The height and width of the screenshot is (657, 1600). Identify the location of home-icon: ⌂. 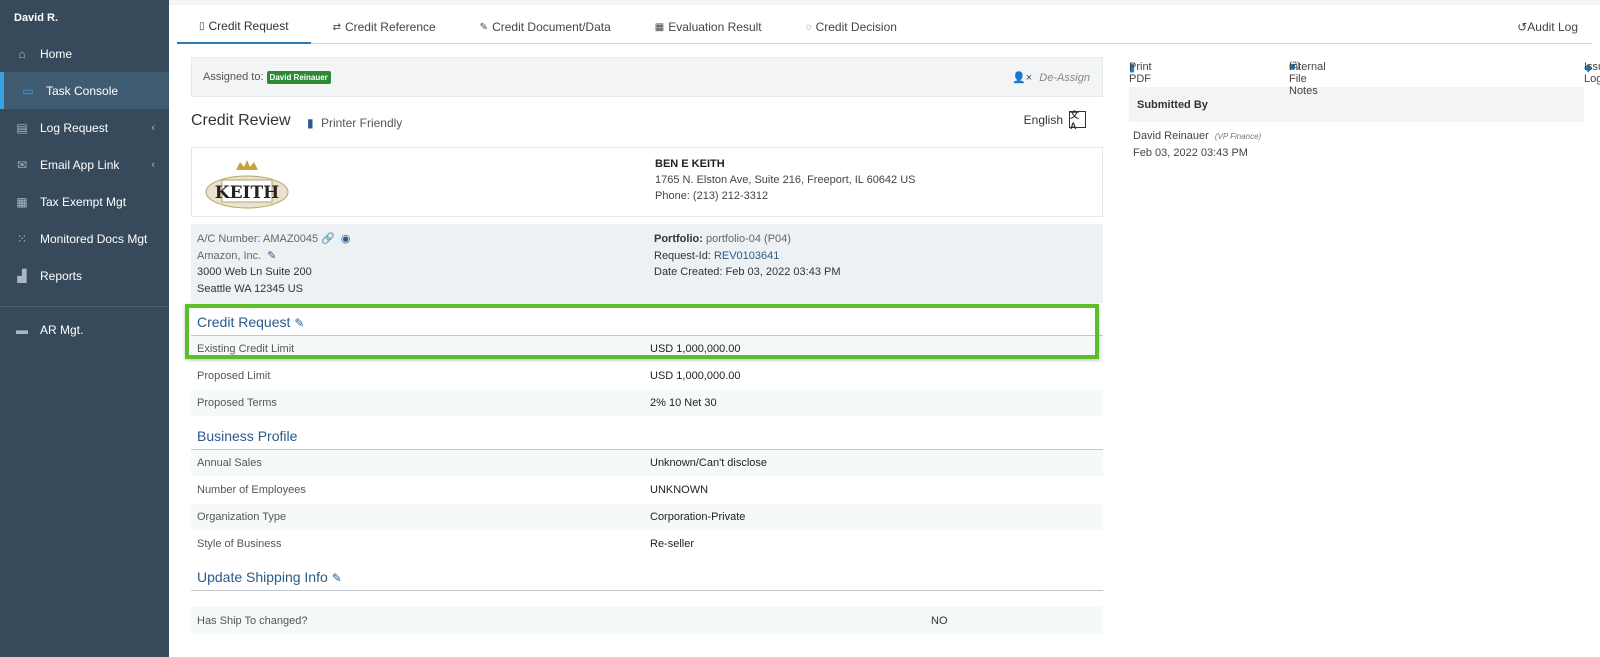
(22, 53).